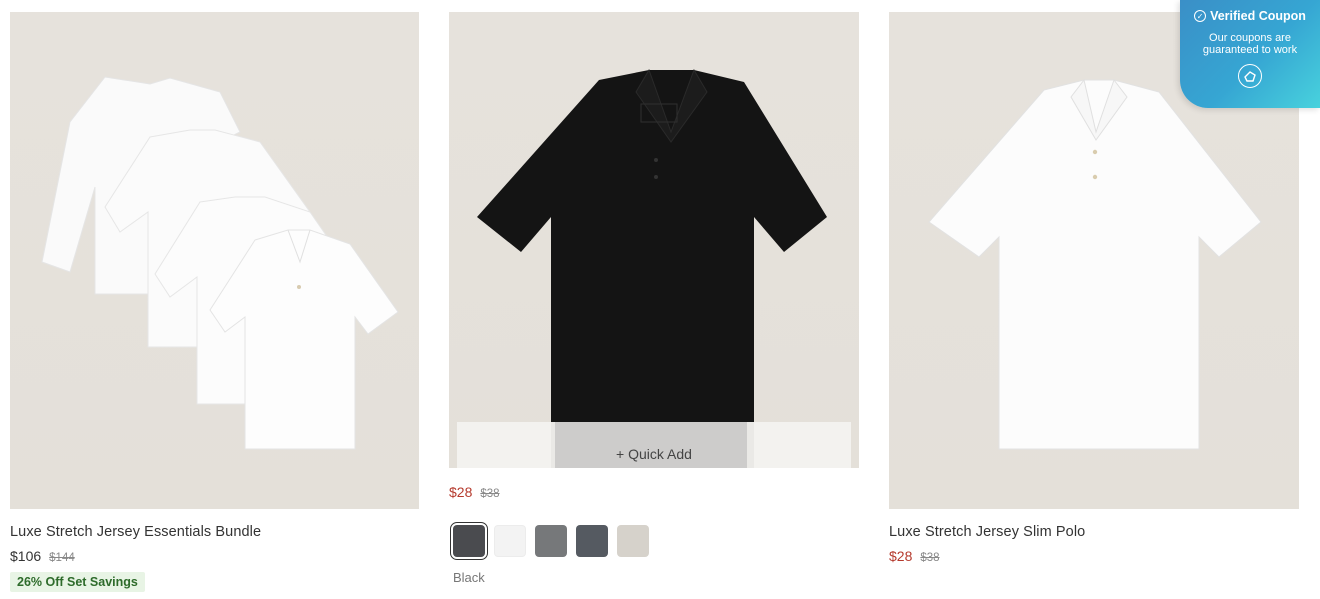  What do you see at coordinates (592, 541) in the screenshot?
I see `color-swatch-slate` at bounding box center [592, 541].